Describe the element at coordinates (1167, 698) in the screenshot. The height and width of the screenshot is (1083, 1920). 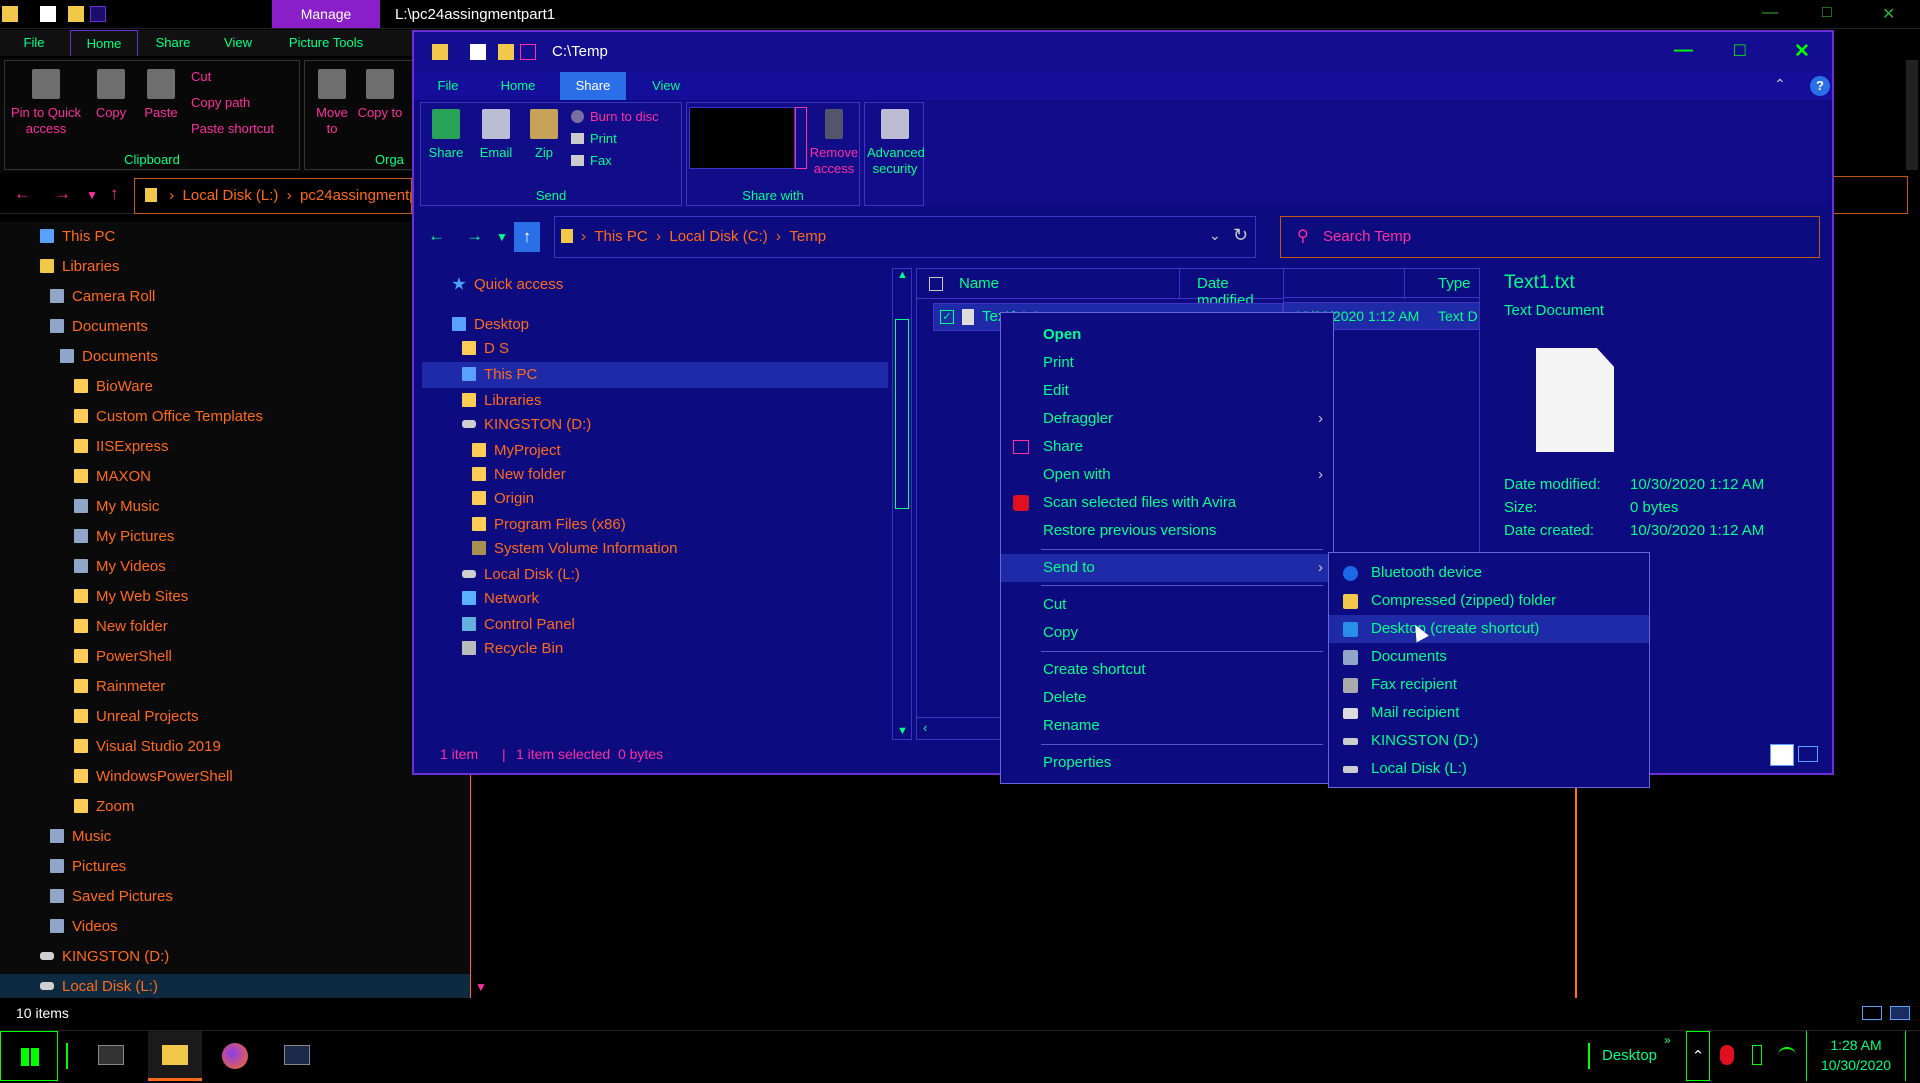
I see `menu-item-delete: Delete` at that location.